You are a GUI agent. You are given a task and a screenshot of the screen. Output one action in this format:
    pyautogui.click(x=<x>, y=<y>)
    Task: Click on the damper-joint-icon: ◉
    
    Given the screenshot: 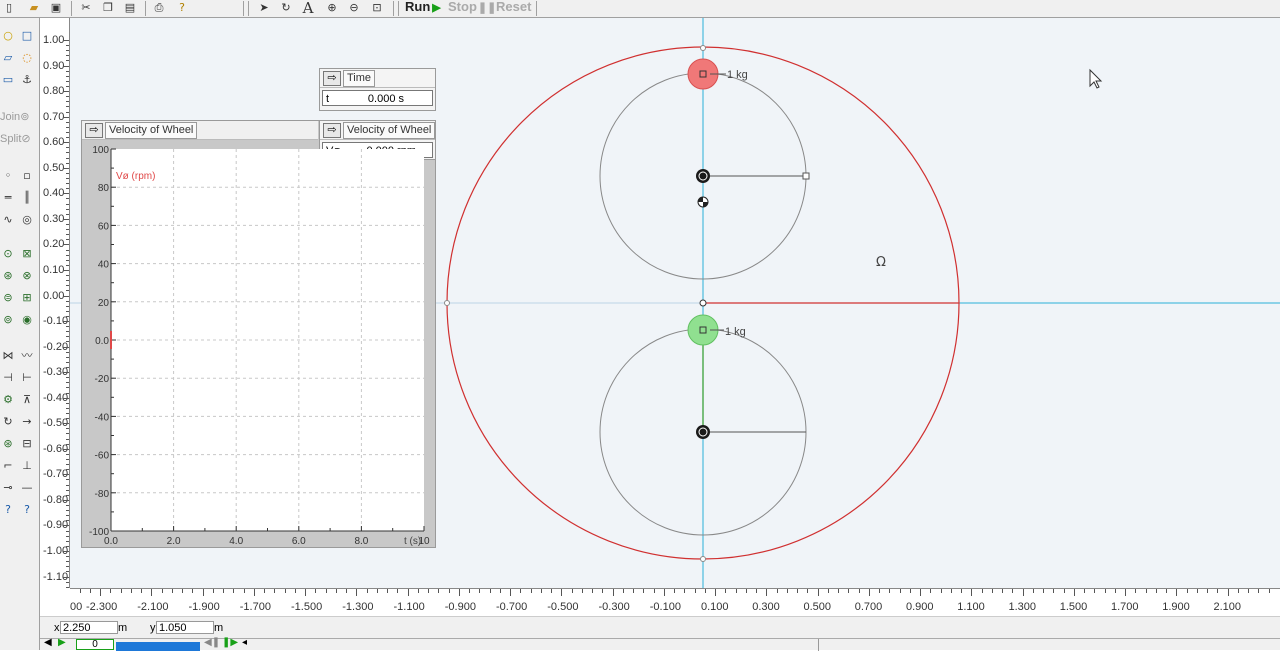 What is the action you would take?
    pyautogui.click(x=27, y=320)
    